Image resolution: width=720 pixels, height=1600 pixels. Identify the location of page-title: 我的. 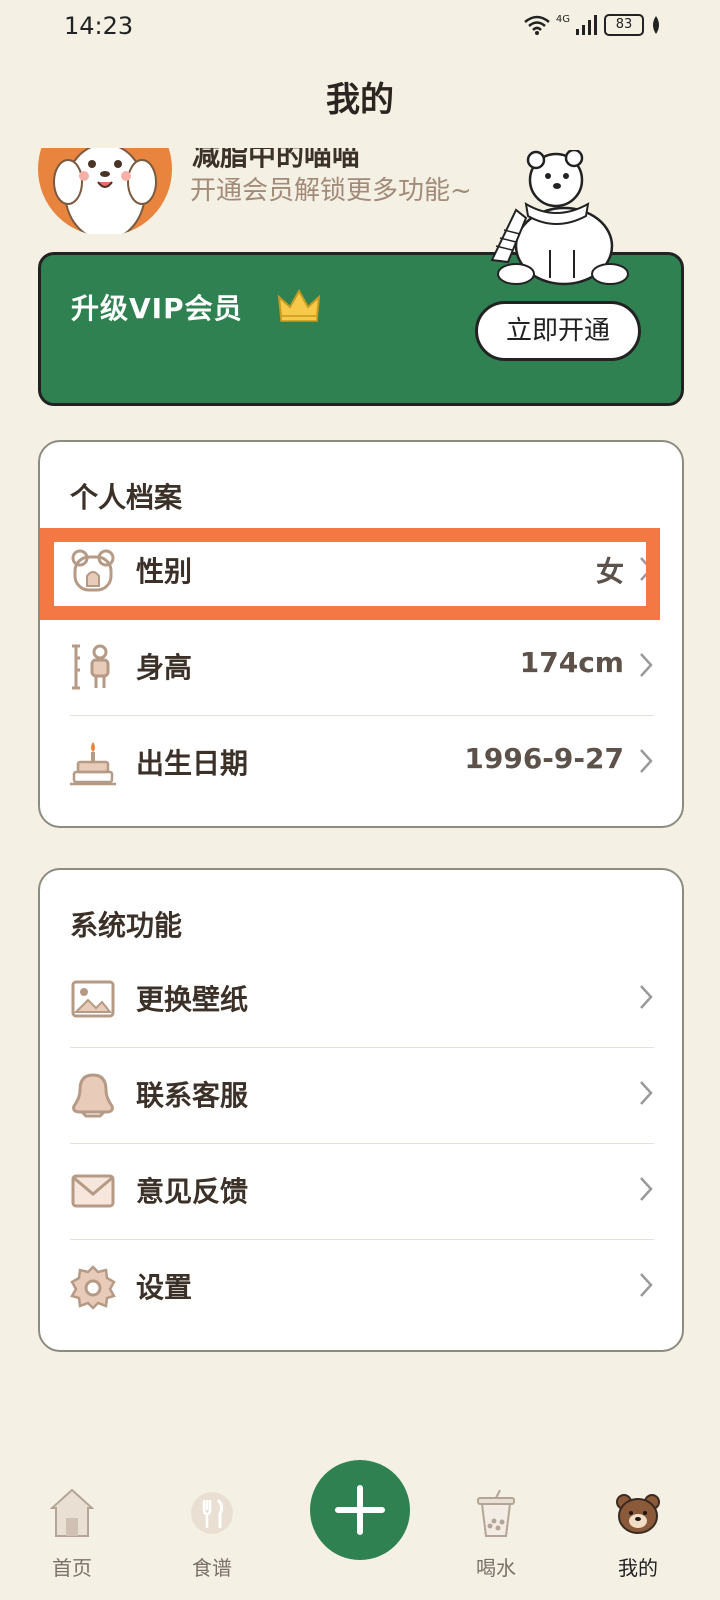
(360, 100).